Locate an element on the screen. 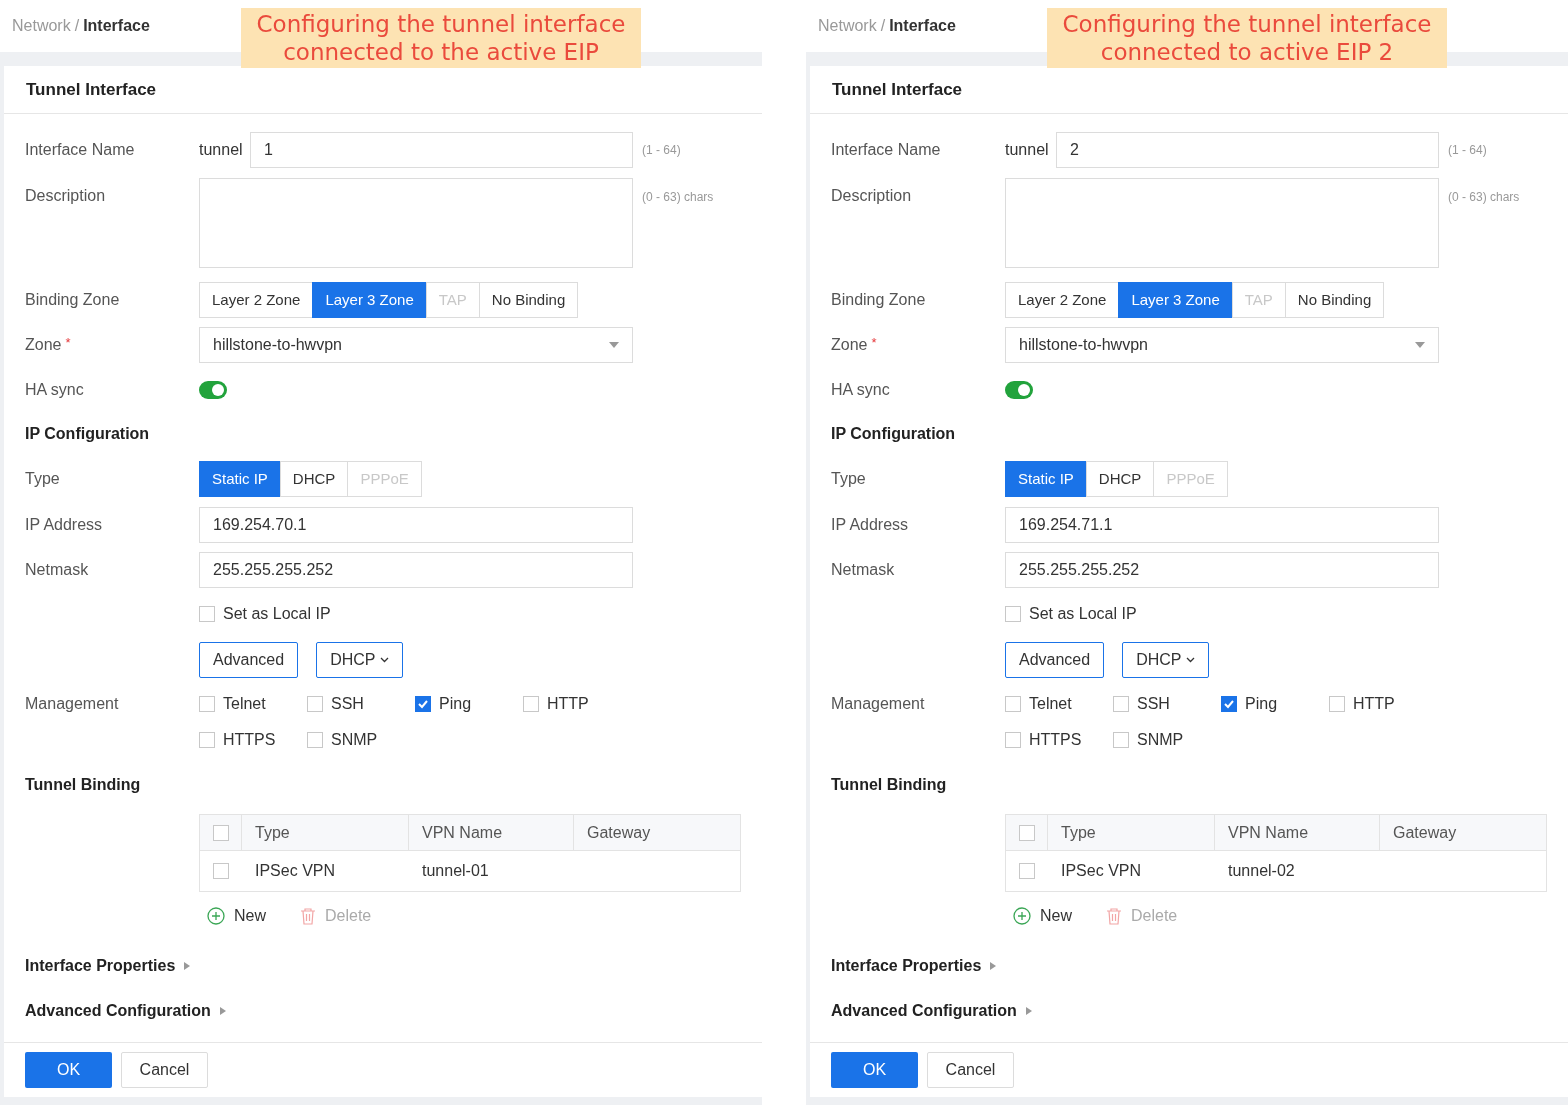 This screenshot has width=1568, height=1105. input-field: 169.254.70.1 is located at coordinates (416, 525).